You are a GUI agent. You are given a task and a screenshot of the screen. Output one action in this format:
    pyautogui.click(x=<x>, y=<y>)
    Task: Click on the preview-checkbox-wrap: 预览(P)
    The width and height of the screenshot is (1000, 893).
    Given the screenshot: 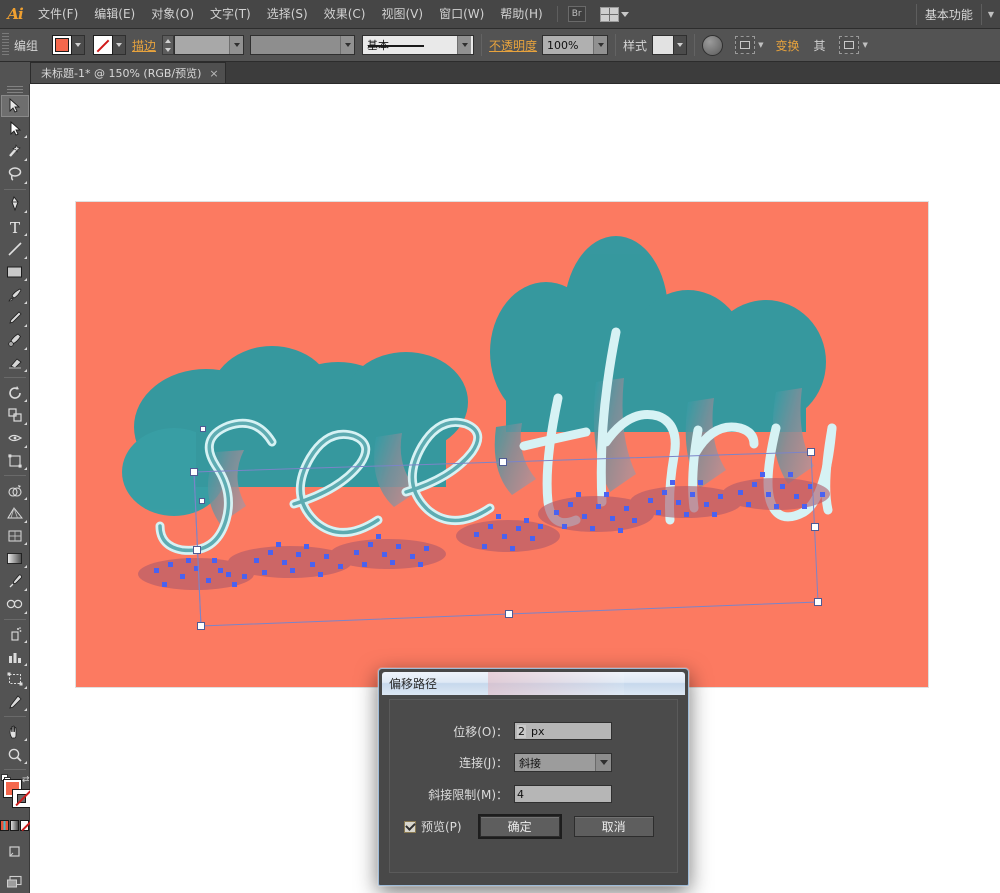 What is the action you would take?
    pyautogui.click(x=433, y=826)
    